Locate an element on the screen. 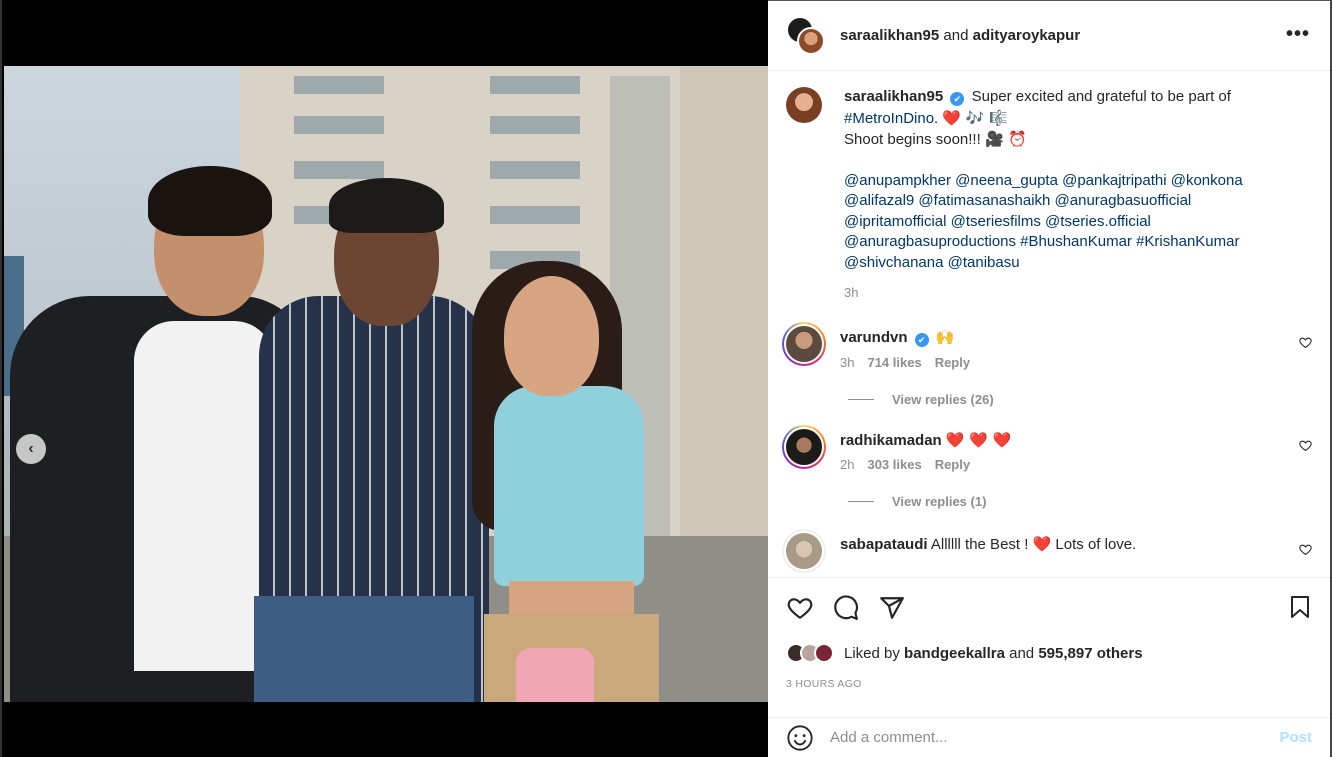 The width and height of the screenshot is (1332, 757). post-header: saraalikhan95 and adityaroykapur ••• is located at coordinates (1049, 36).